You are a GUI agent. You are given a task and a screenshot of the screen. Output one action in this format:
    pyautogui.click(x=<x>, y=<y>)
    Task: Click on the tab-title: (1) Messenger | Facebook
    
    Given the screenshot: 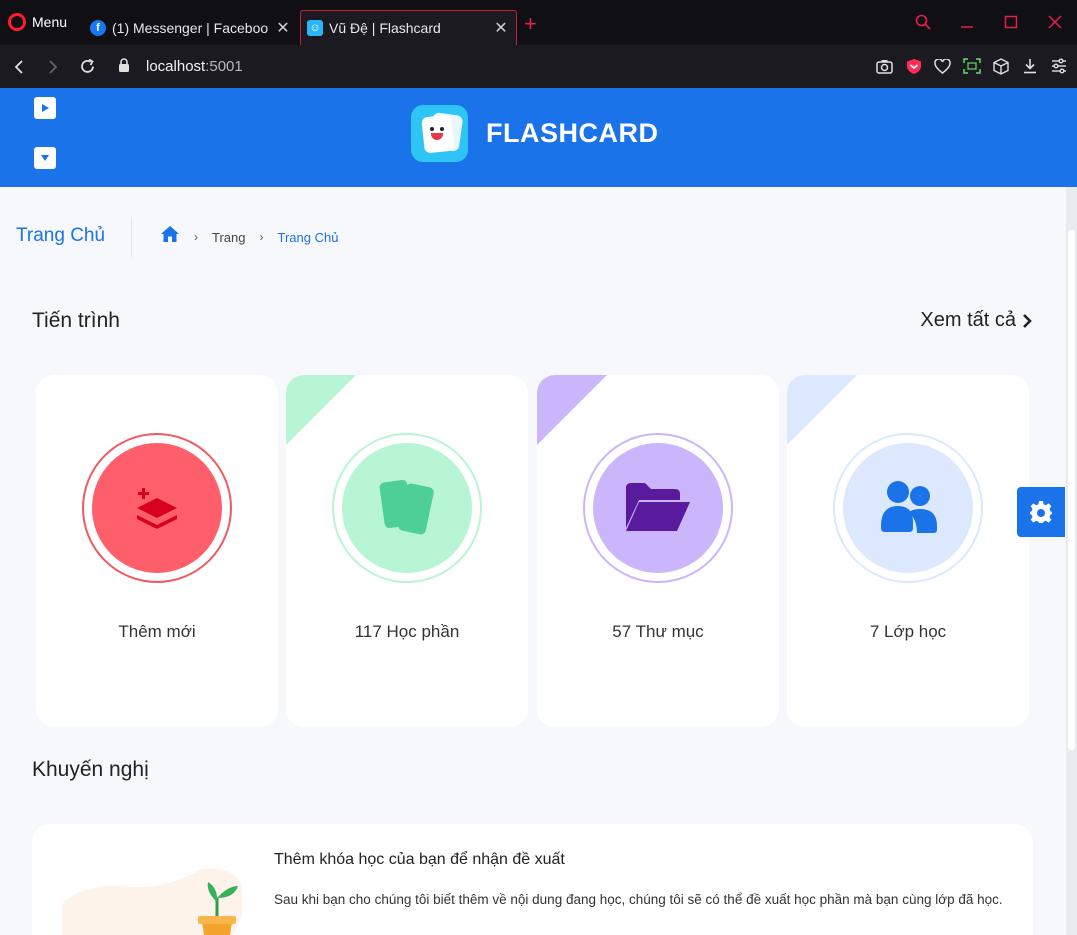 What is the action you would take?
    pyautogui.click(x=190, y=27)
    